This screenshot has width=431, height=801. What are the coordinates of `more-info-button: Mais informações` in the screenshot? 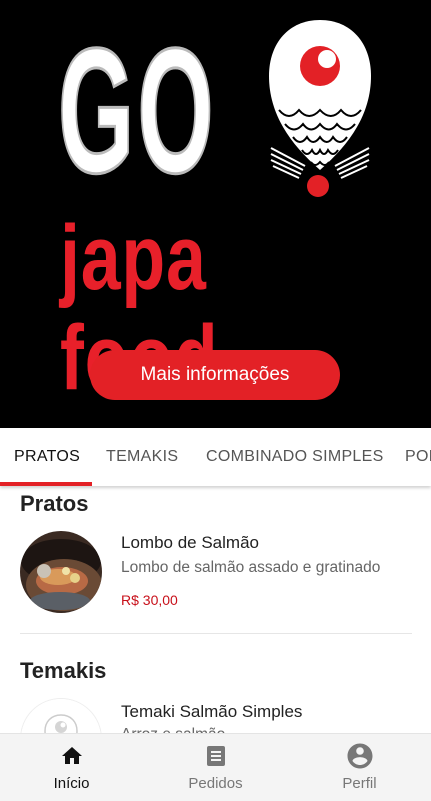 It's located at (215, 375).